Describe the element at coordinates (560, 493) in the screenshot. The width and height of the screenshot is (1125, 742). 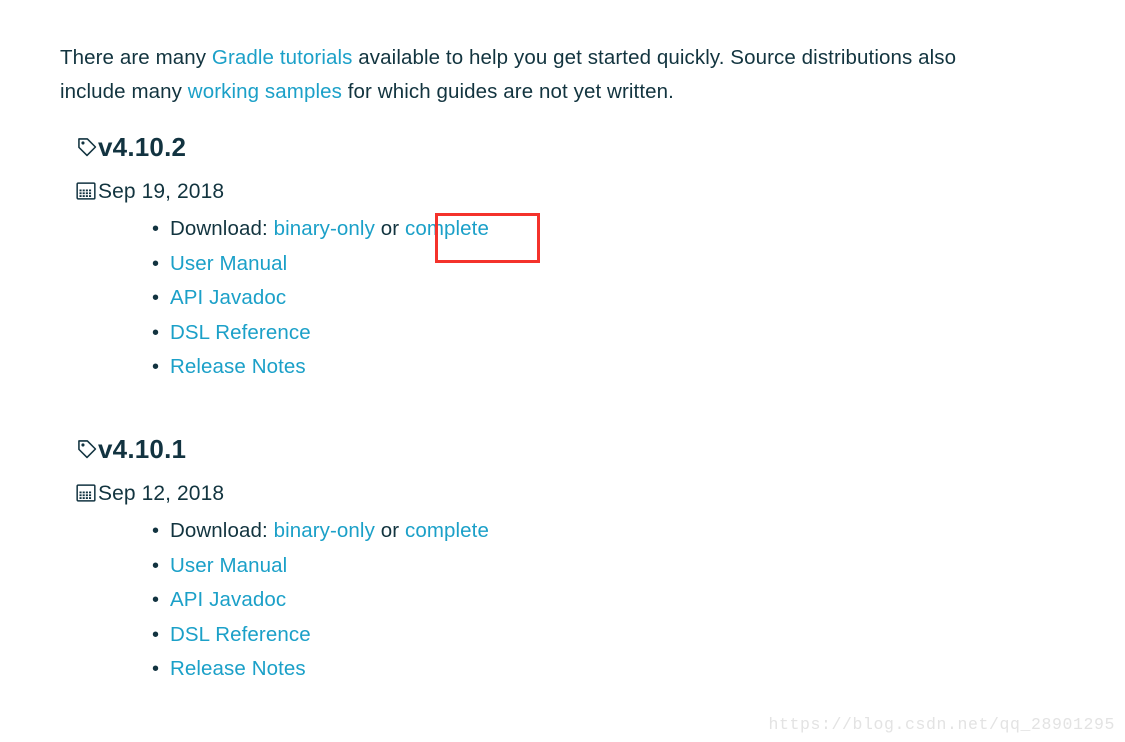
I see `release-date-row: Sep 12, 2018` at that location.